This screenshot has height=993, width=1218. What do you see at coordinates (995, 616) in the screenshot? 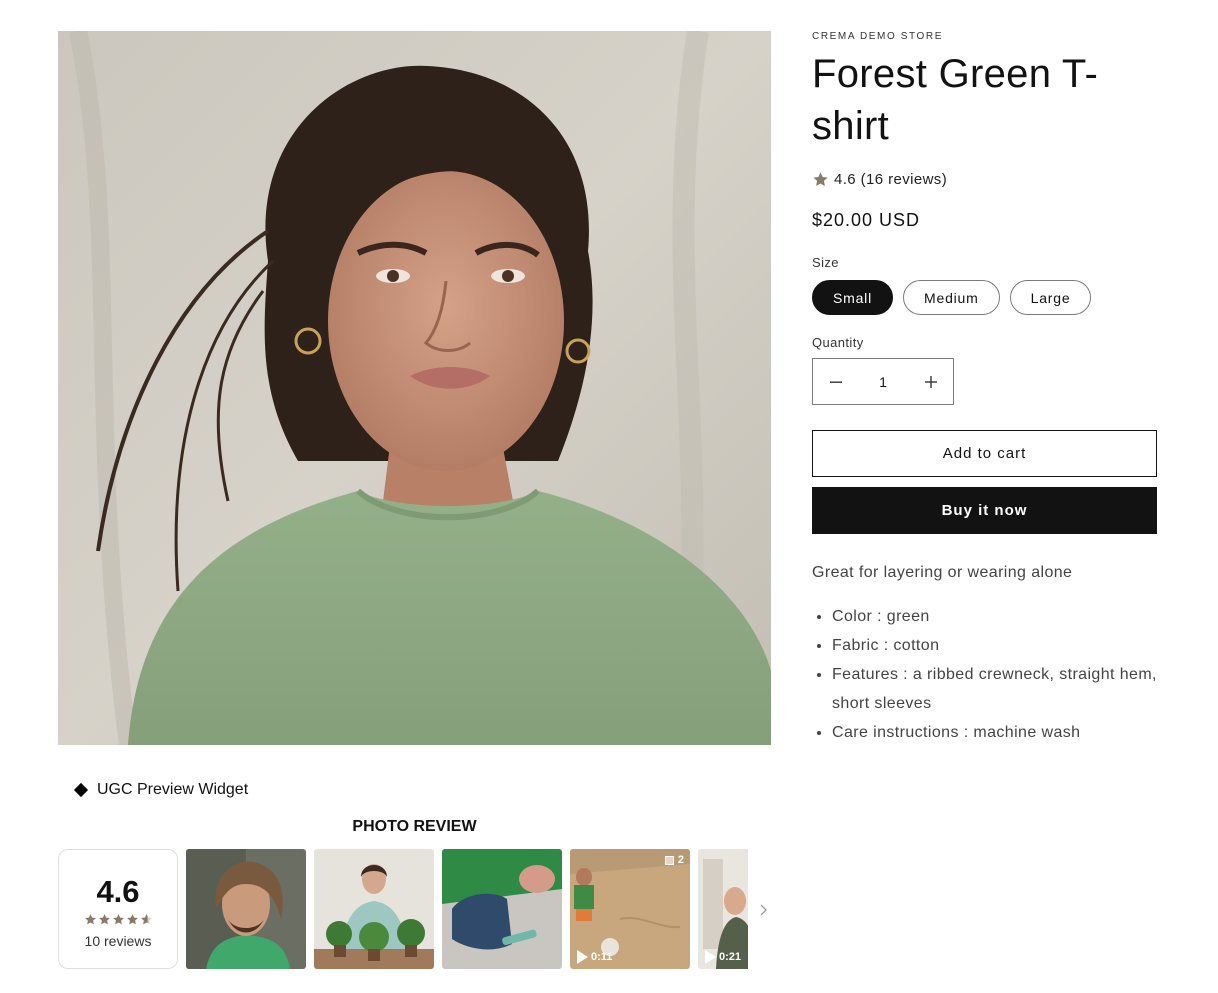
I see `feature-item: Color : green` at bounding box center [995, 616].